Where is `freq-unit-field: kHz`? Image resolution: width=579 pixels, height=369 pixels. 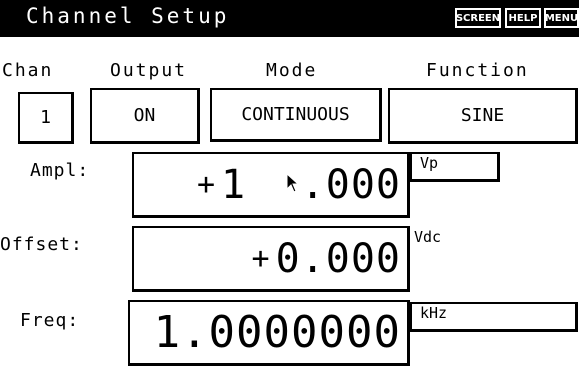 freq-unit-field: kHz is located at coordinates (494, 317).